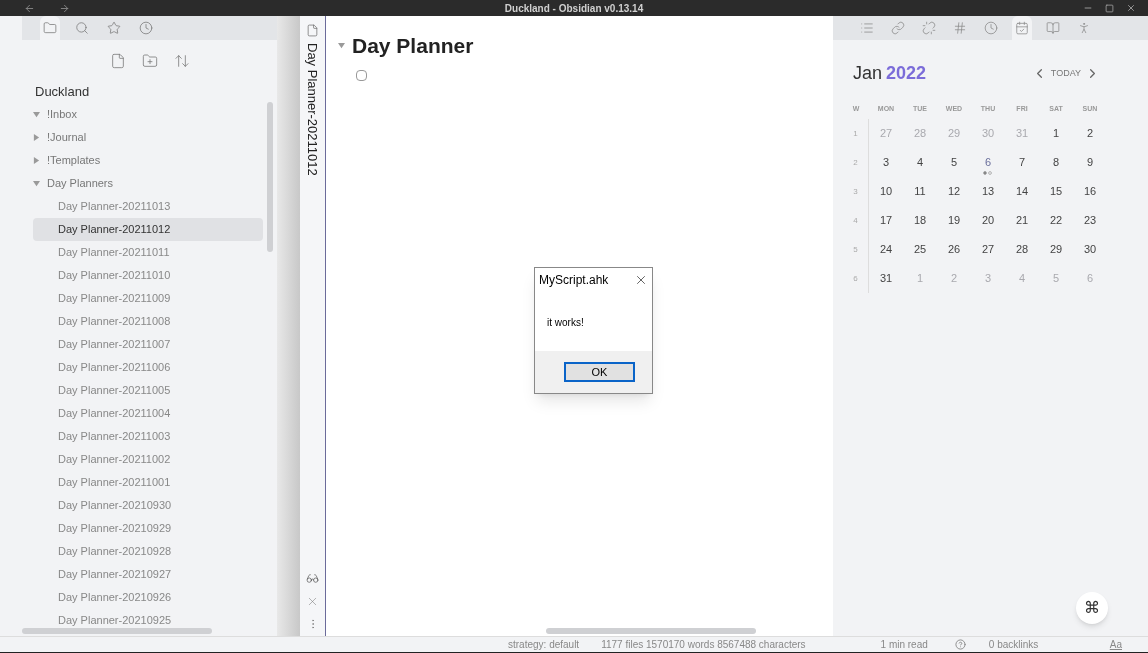 The width and height of the screenshot is (1148, 653). What do you see at coordinates (1056, 220) in the screenshot?
I see `calendar-day: 22` at bounding box center [1056, 220].